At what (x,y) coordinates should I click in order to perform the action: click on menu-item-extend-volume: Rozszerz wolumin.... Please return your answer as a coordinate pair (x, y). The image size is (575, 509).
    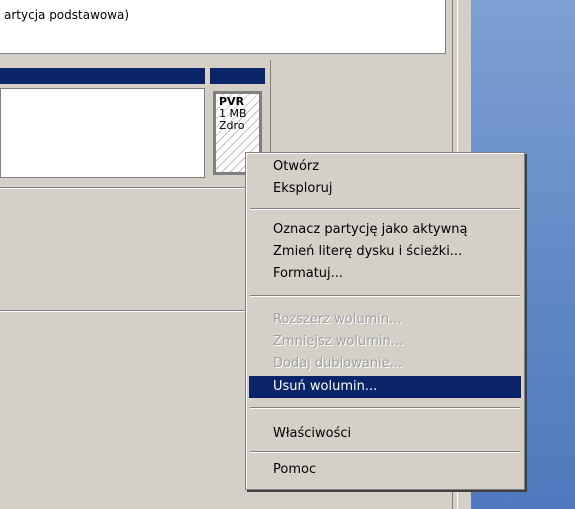
    Looking at the image, I should click on (385, 320).